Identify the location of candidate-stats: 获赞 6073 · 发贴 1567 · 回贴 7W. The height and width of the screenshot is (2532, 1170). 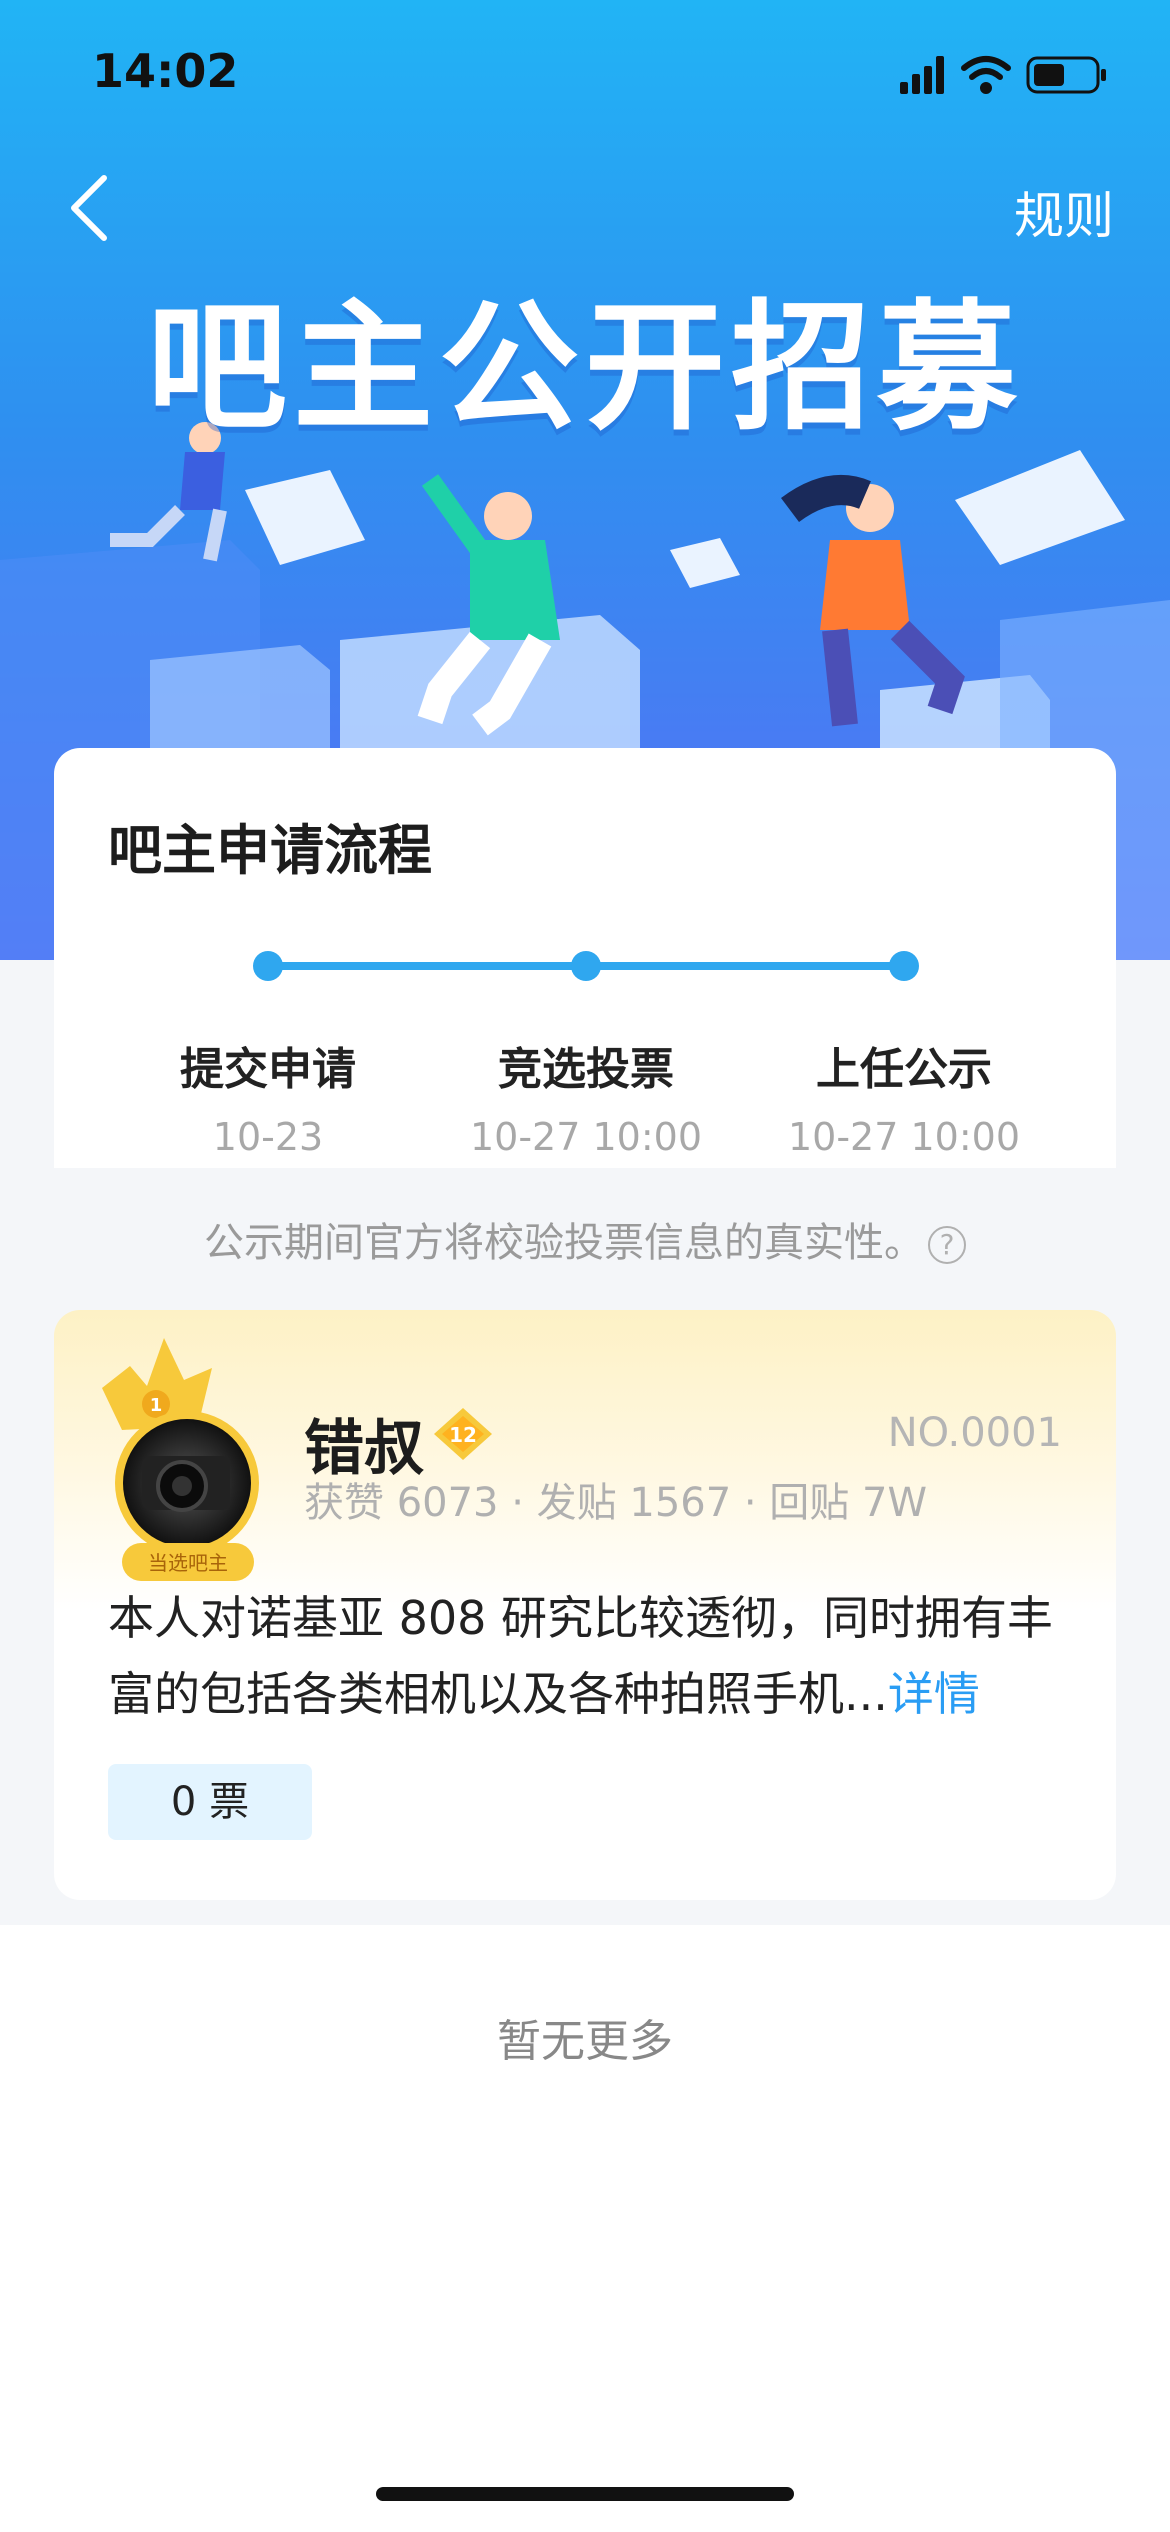
(616, 1503).